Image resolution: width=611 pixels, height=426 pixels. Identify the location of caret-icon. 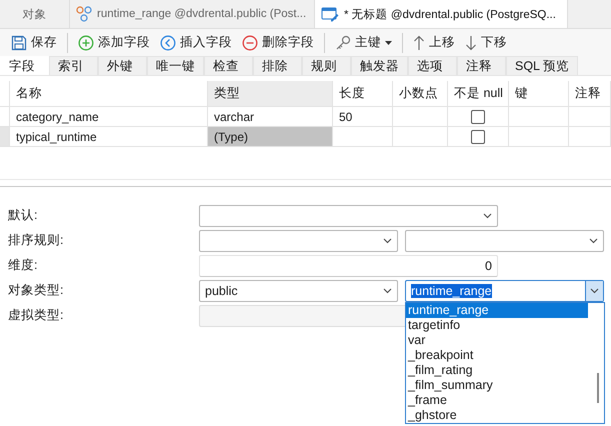
(388, 42).